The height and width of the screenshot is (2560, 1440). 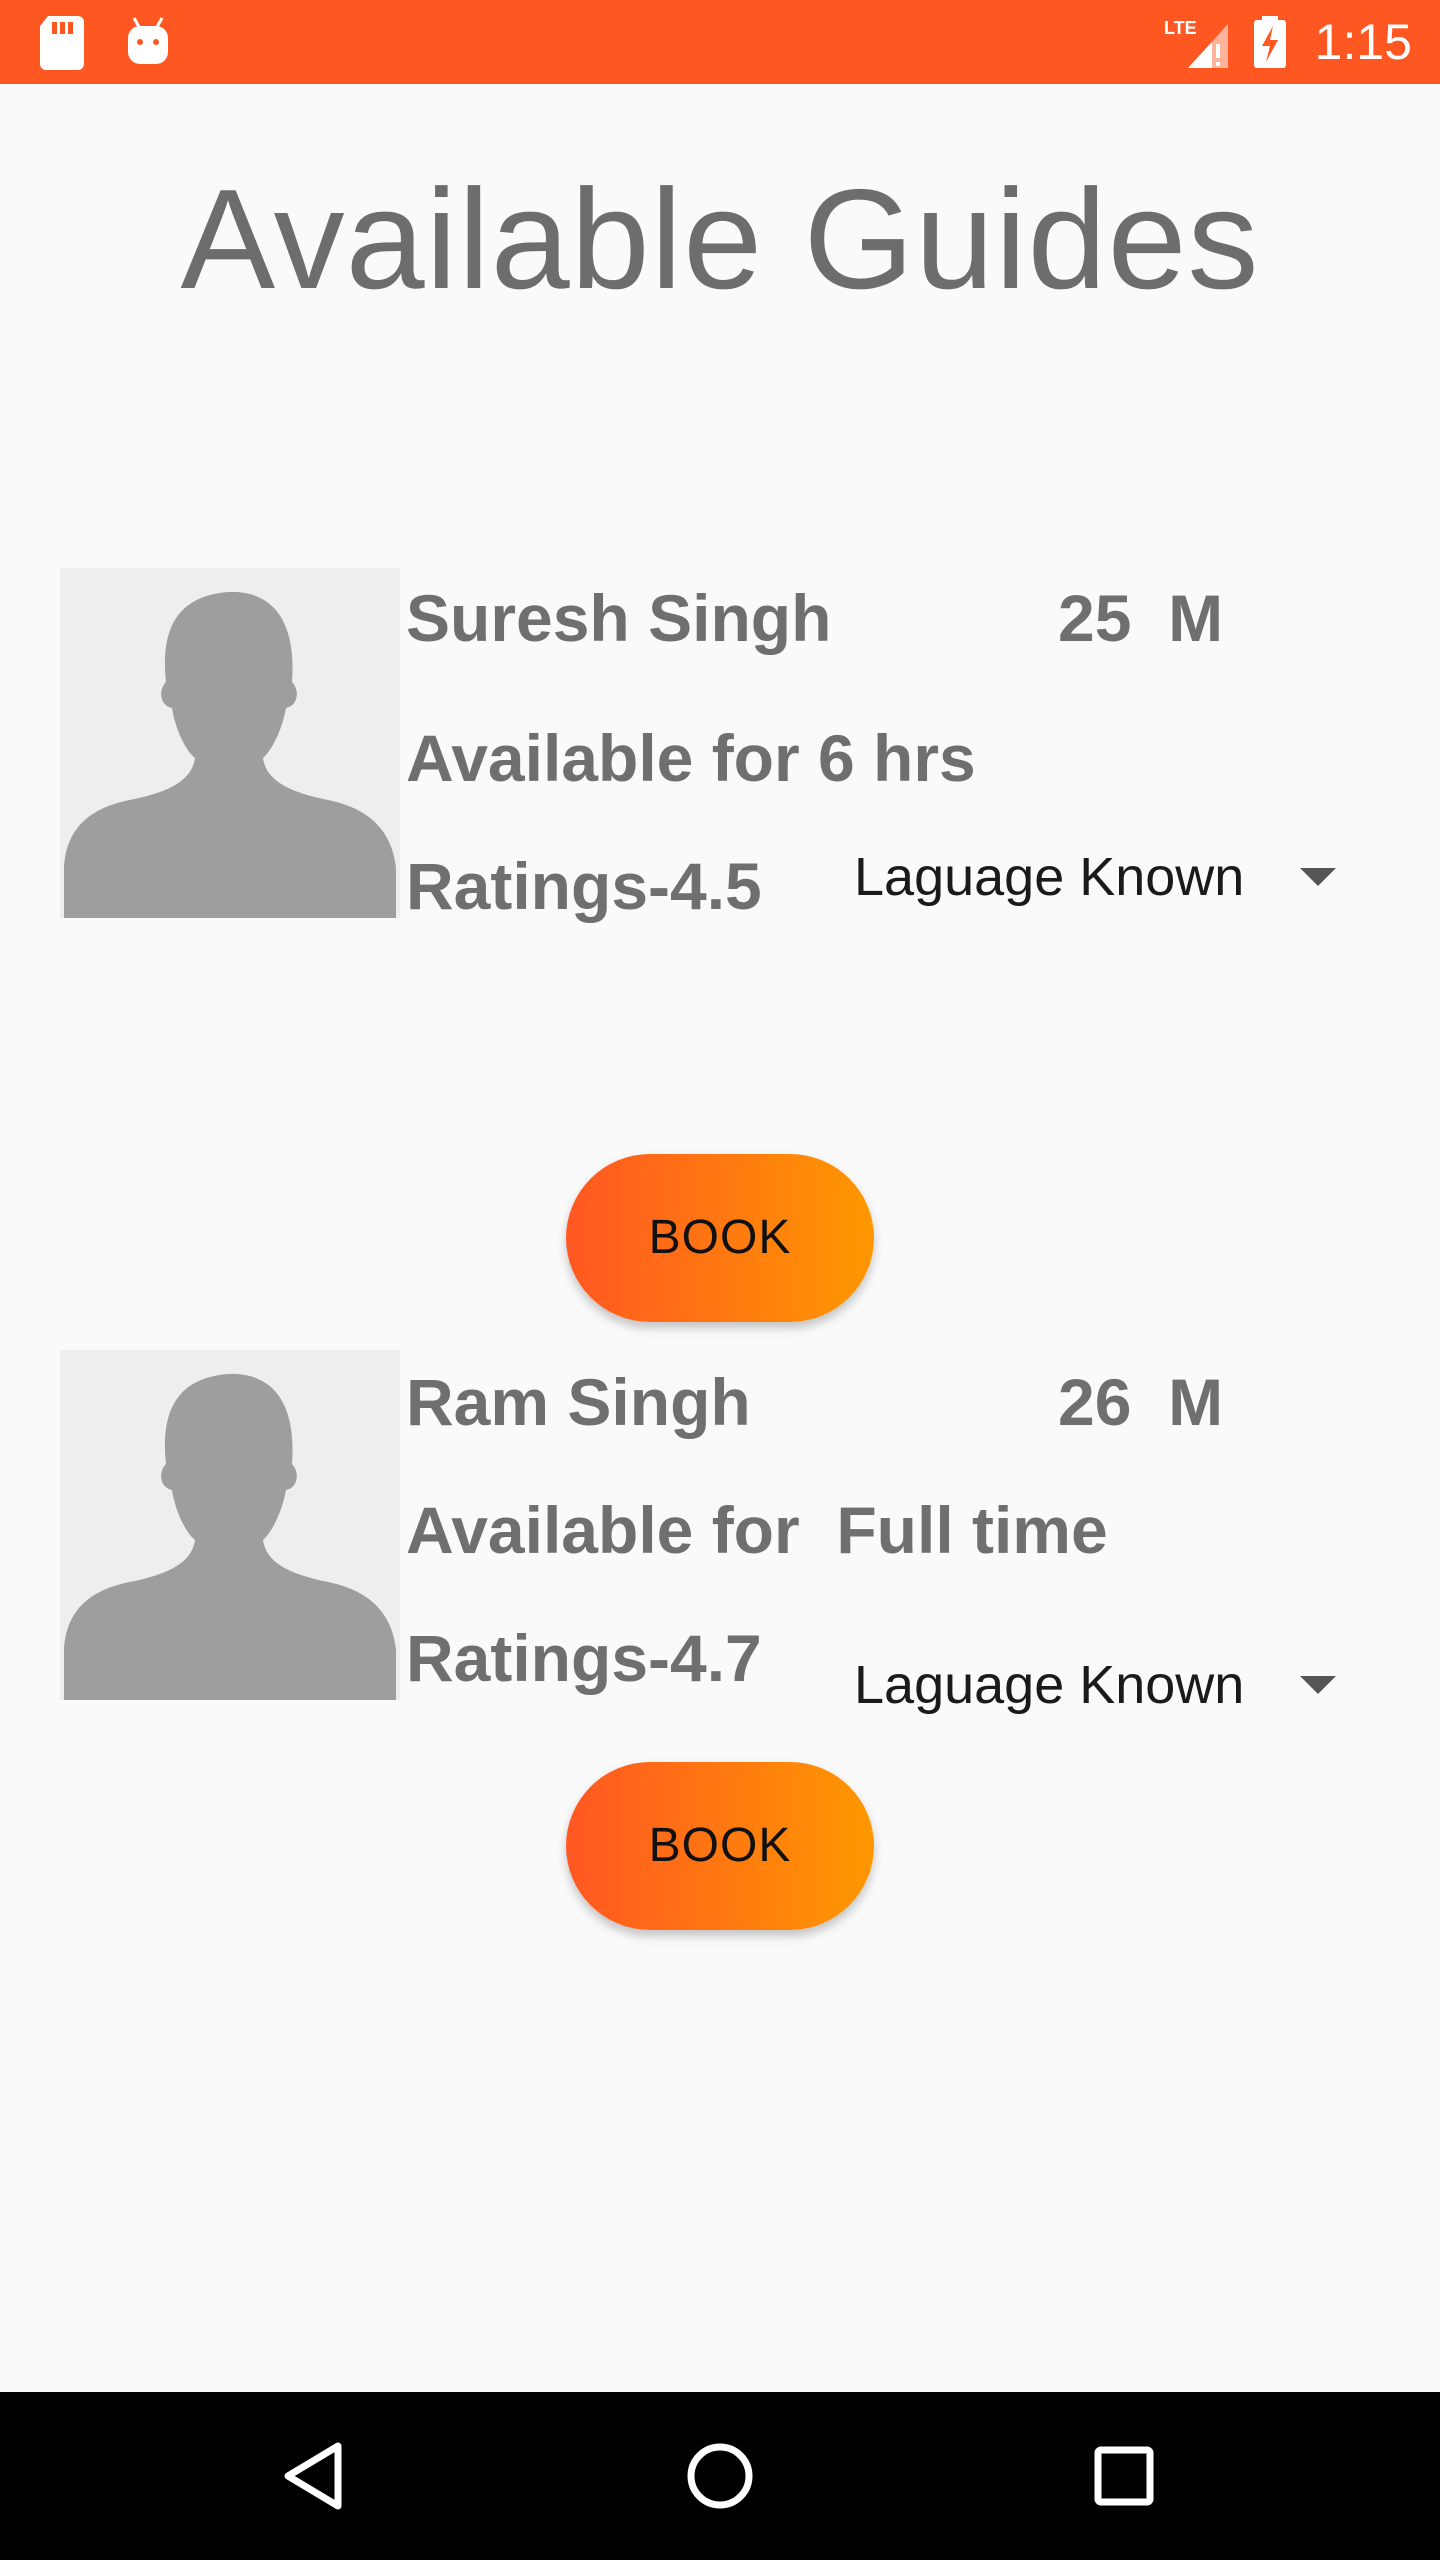 I want to click on home-icon, so click(x=720, y=2476).